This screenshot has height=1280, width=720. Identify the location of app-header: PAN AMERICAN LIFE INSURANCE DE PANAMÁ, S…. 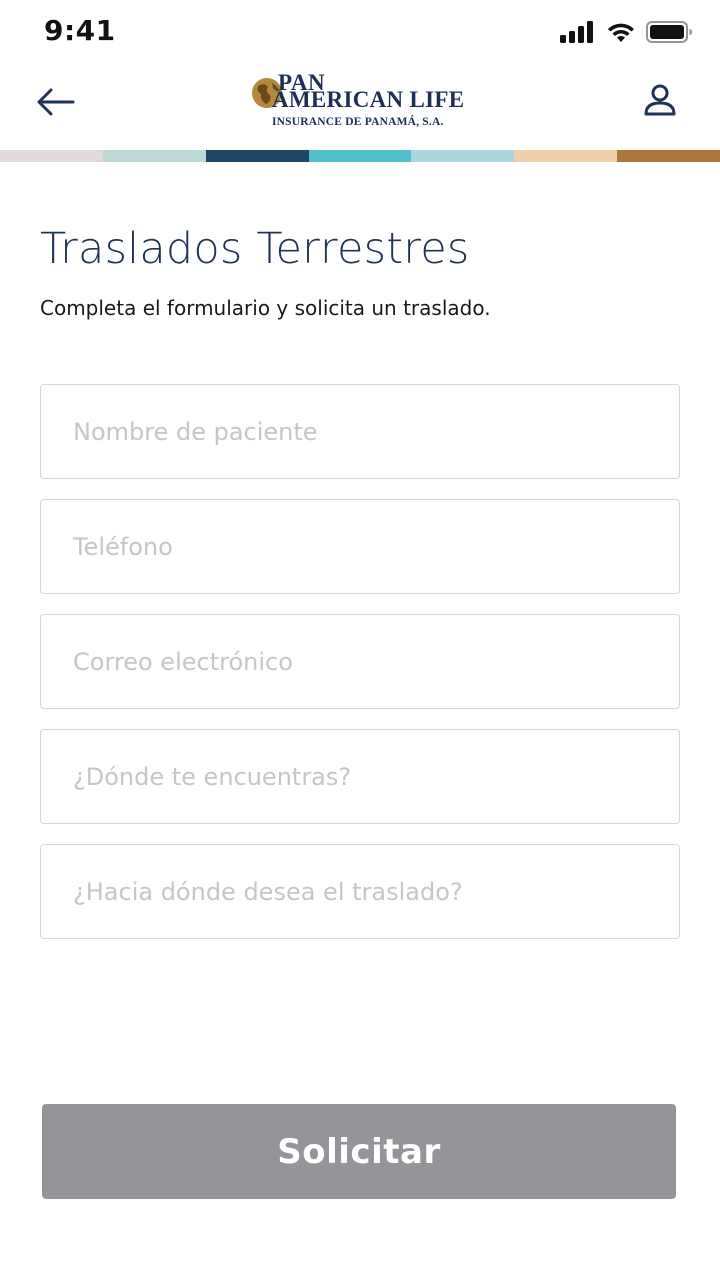
(360, 107).